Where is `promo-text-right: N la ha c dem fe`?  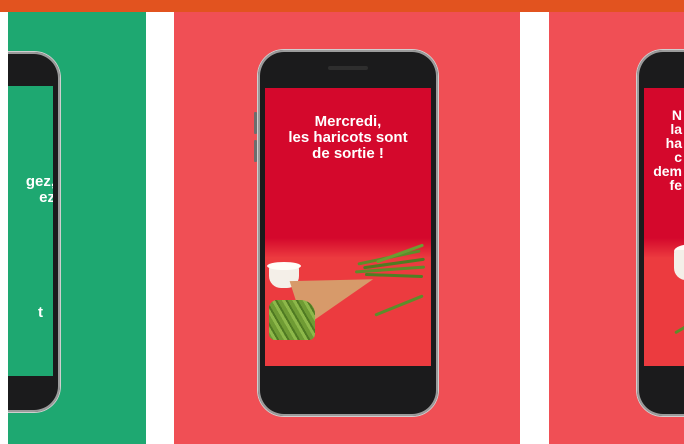
promo-text-right: N la ha c dem fe is located at coordinates (663, 150).